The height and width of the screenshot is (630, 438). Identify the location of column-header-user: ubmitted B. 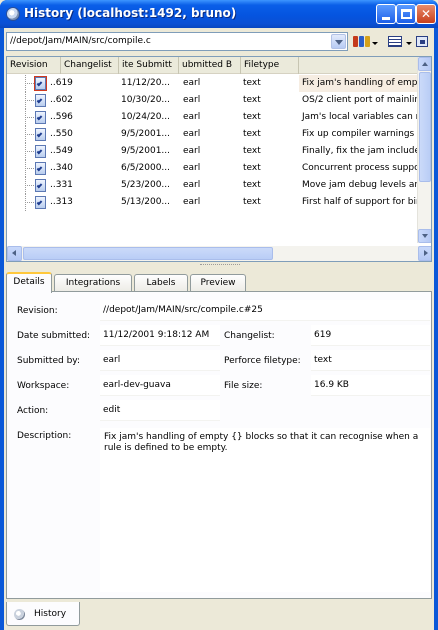
(210, 65).